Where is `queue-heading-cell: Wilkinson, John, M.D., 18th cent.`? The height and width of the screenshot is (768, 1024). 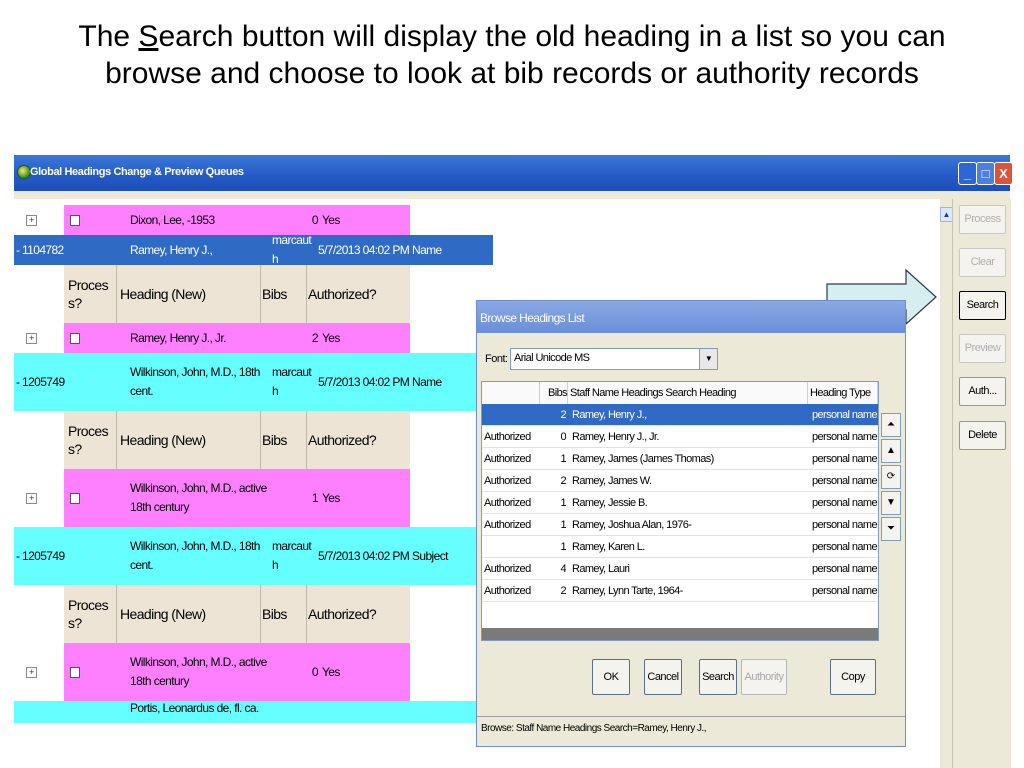 queue-heading-cell: Wilkinson, John, M.D., 18th cent. is located at coordinates (195, 381).